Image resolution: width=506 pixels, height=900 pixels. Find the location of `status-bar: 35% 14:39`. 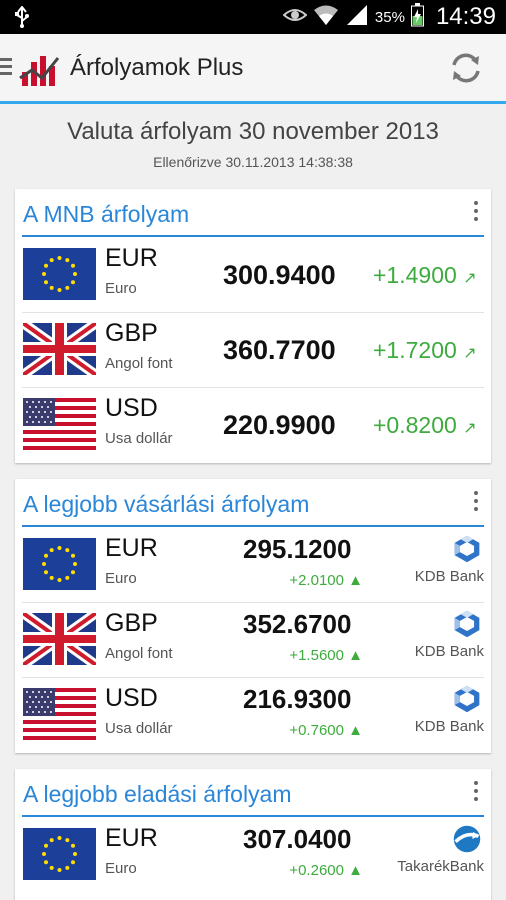

status-bar: 35% 14:39 is located at coordinates (253, 17).